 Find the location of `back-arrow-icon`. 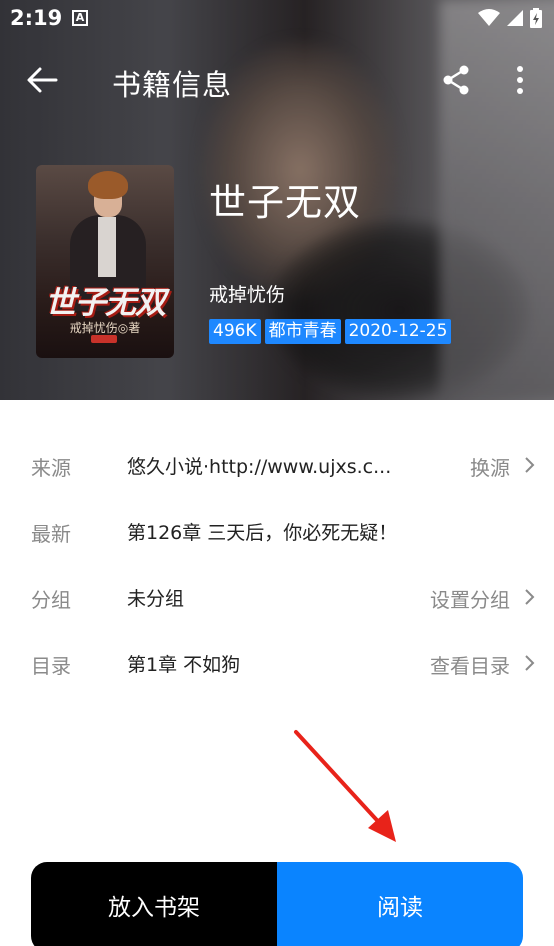

back-arrow-icon is located at coordinates (42, 80).